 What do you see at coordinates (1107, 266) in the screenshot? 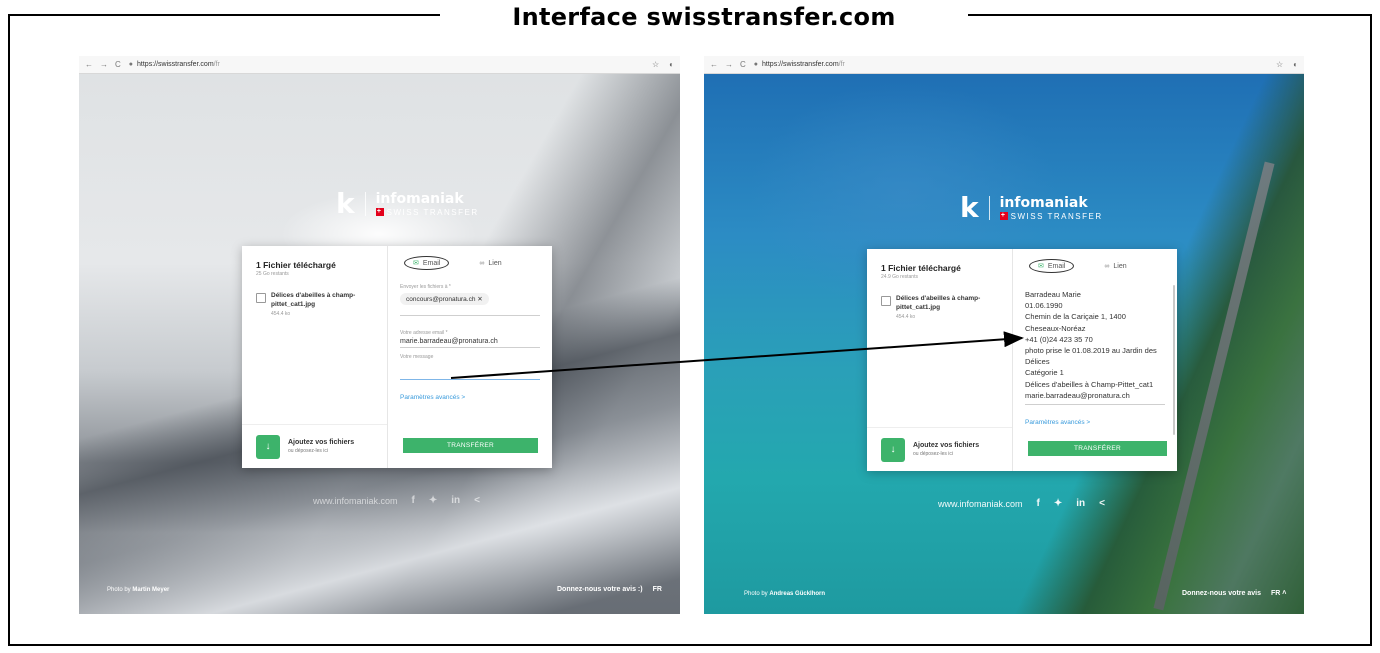
I see `link-icon: ∞` at bounding box center [1107, 266].